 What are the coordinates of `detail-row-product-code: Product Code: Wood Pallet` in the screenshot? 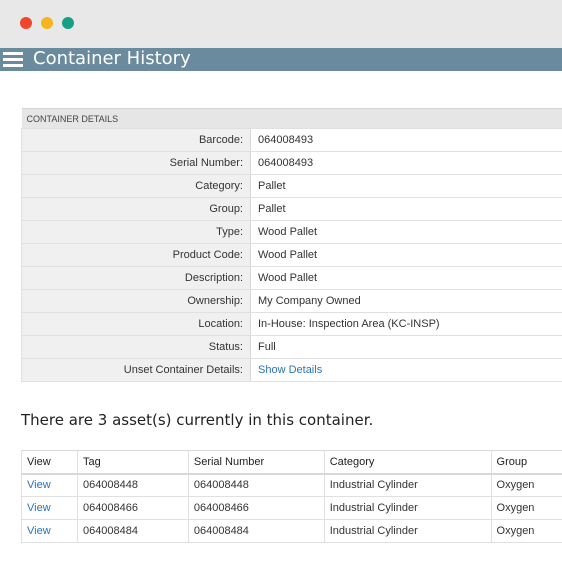 It's located at (291, 255).